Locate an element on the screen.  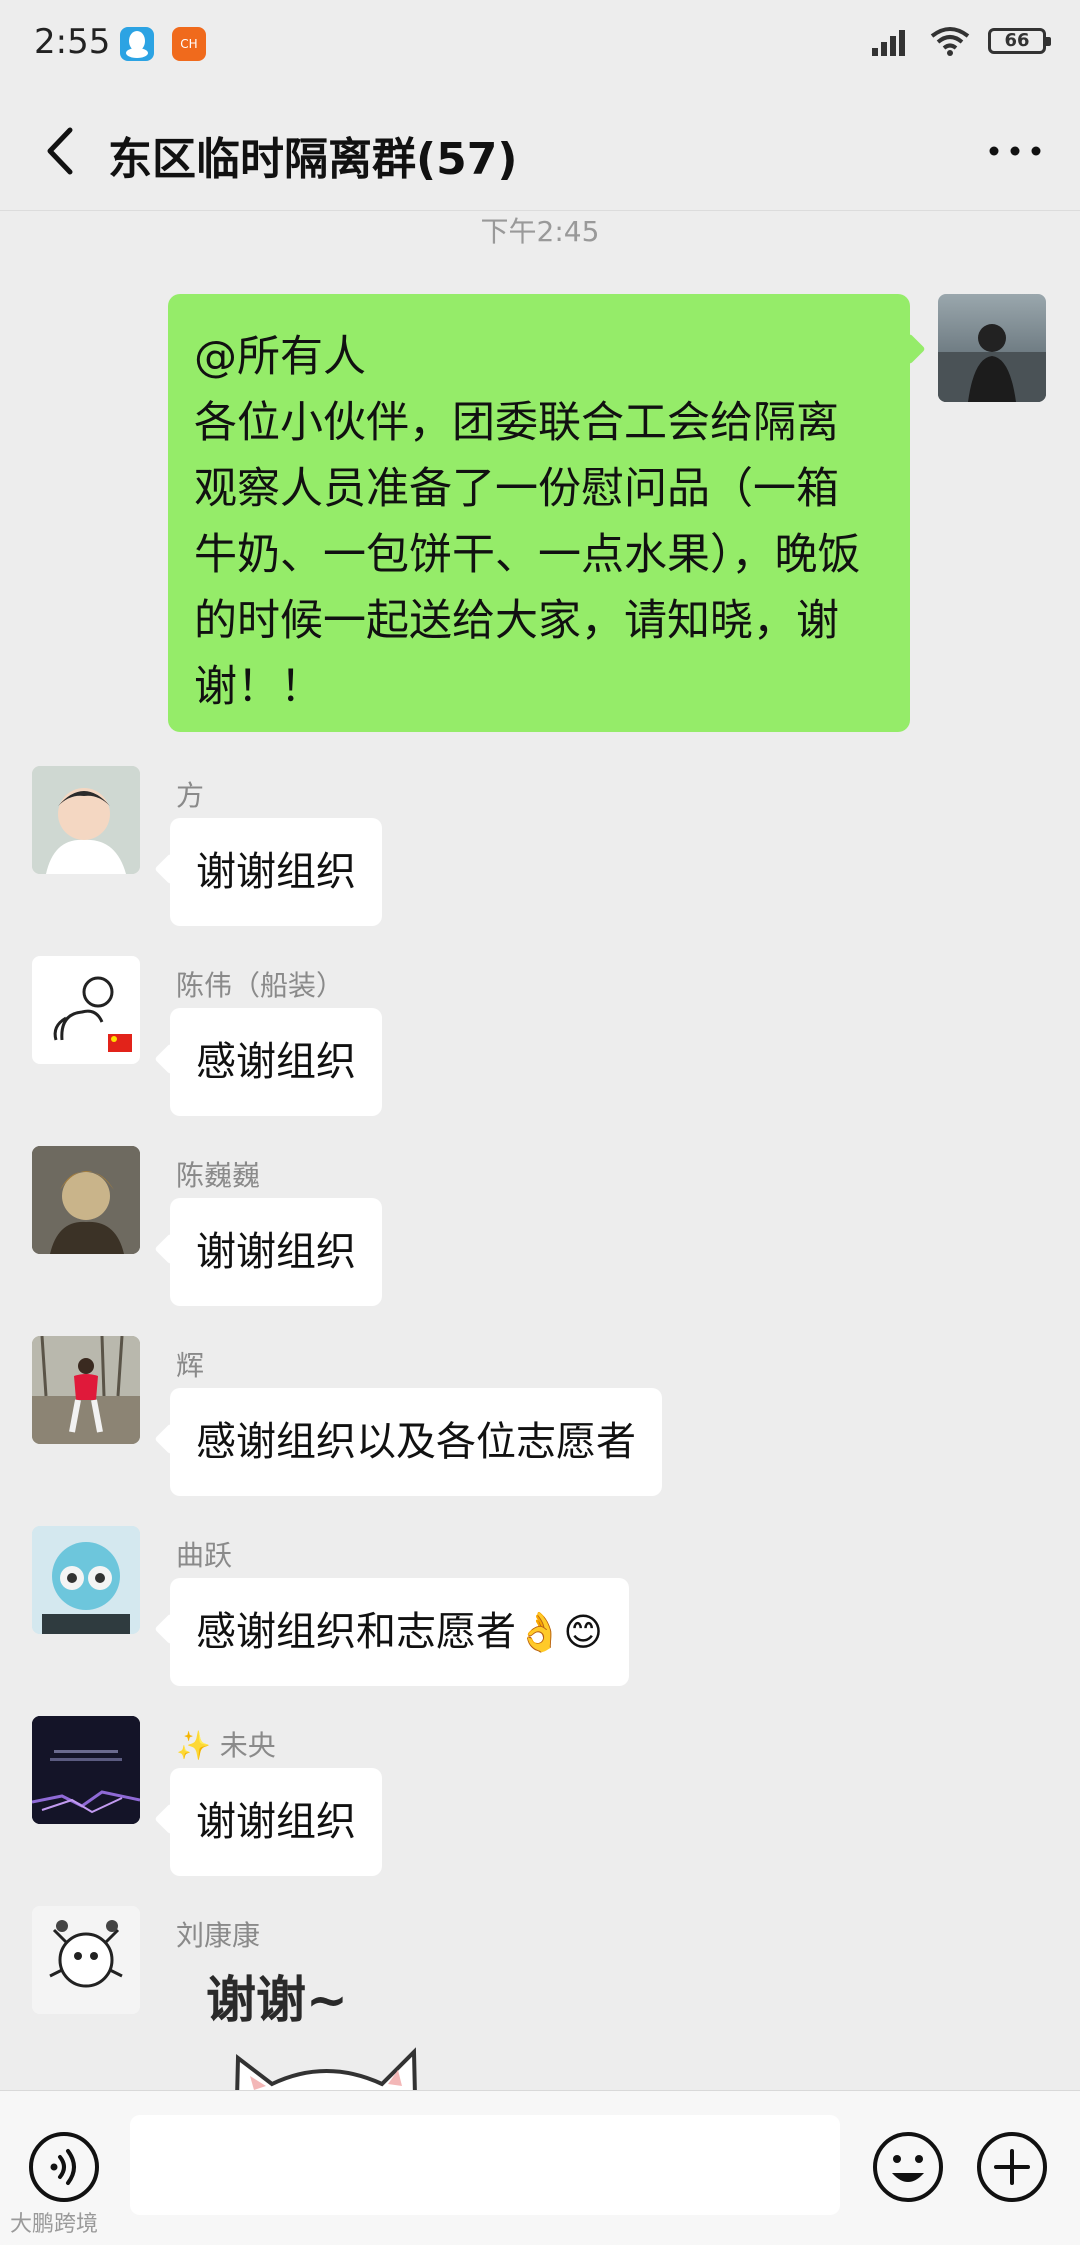
sender-name: 曲跃 is located at coordinates (204, 1555).